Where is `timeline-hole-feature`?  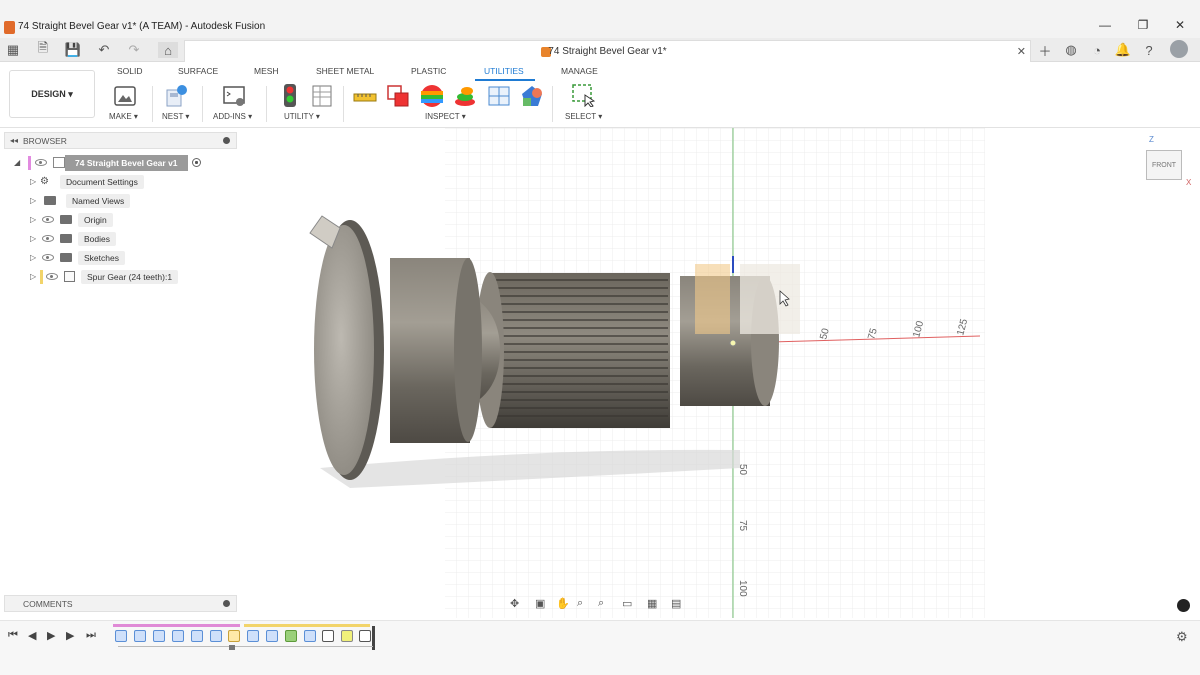 timeline-hole-feature is located at coordinates (197, 636).